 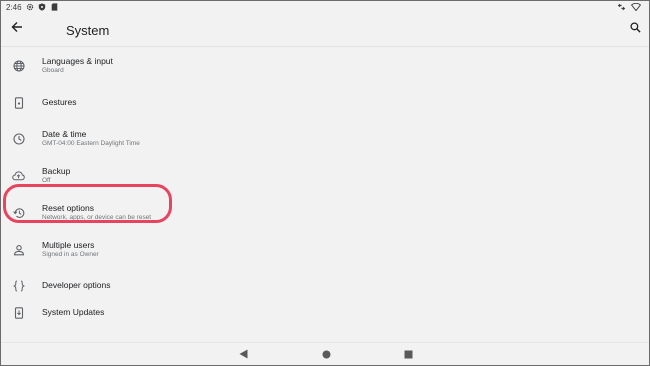 I want to click on status-bar: 2:46, so click(x=325, y=7).